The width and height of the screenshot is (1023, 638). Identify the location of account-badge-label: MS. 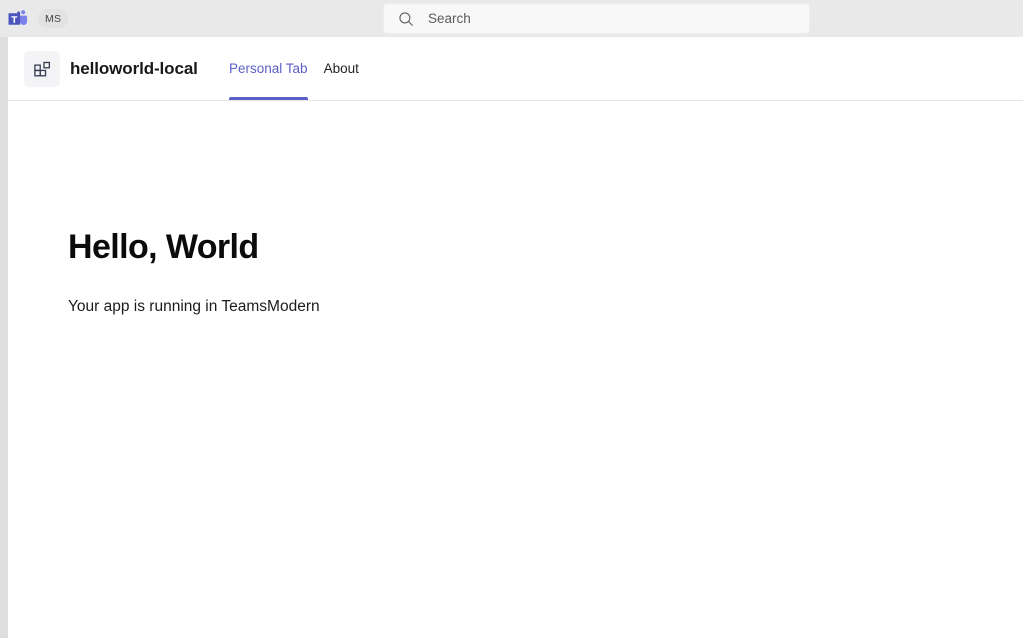
(53, 18).